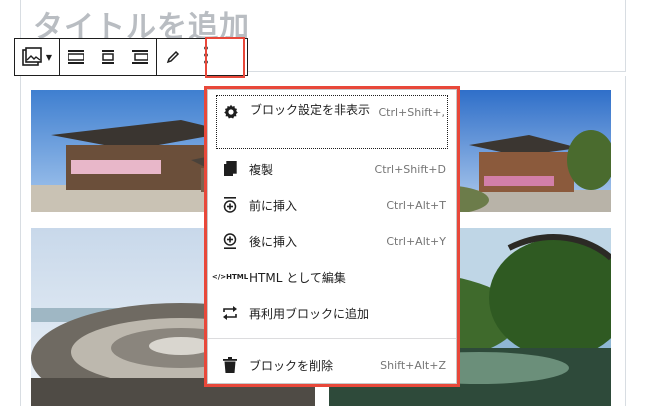 The height and width of the screenshot is (406, 648). Describe the element at coordinates (332, 122) in the screenshot. I see `menu-item-hide-block-settings: ブロック設定を非表示 Ctrl+Shift+,` at that location.